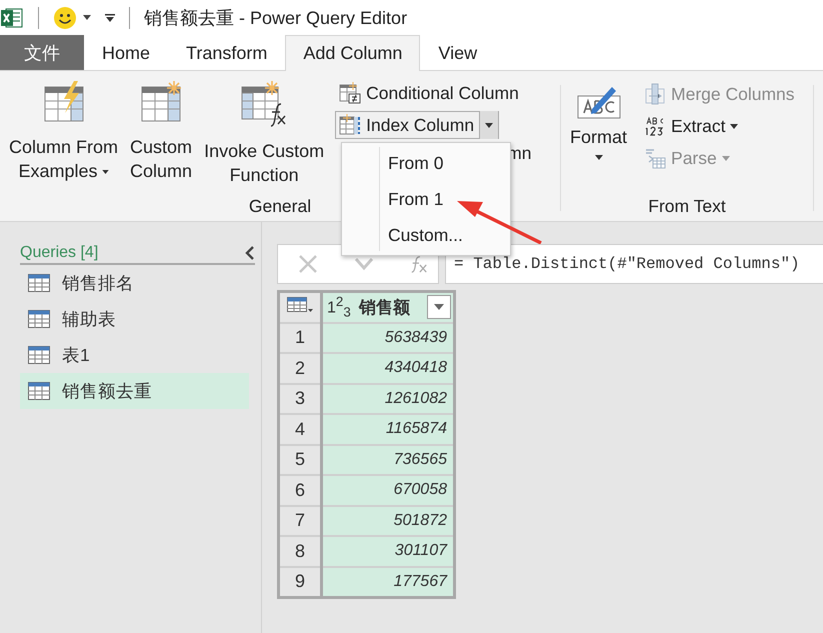  I want to click on query-item: 销售排名, so click(134, 283).